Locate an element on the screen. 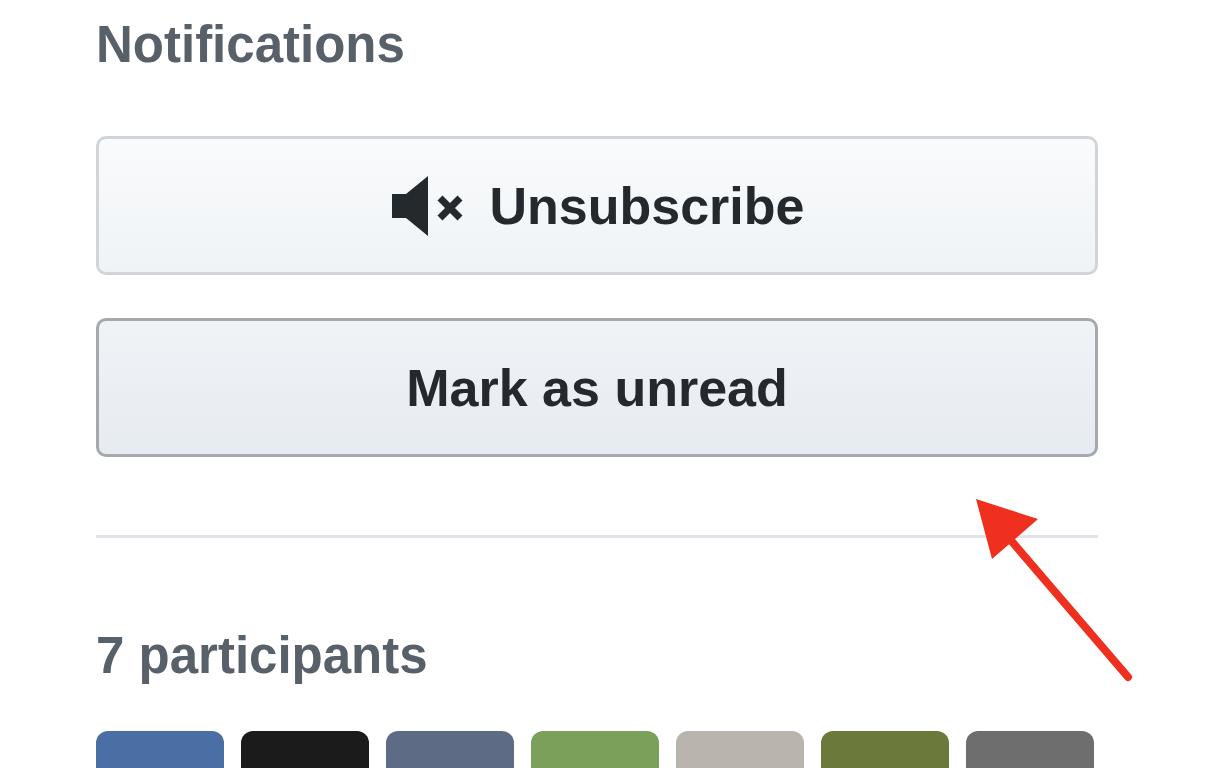  section-heading: Notifications is located at coordinates (251, 45).